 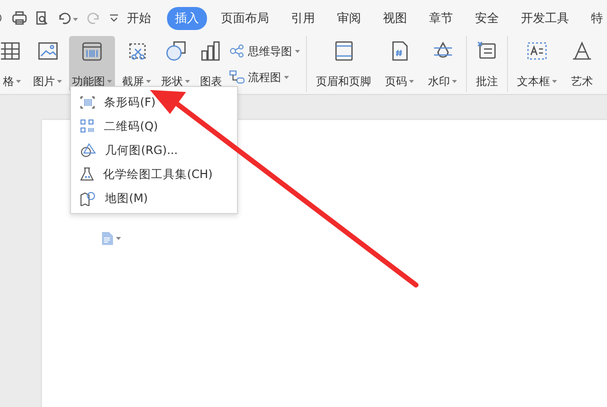 I want to click on flowchart-icon, so click(x=237, y=77).